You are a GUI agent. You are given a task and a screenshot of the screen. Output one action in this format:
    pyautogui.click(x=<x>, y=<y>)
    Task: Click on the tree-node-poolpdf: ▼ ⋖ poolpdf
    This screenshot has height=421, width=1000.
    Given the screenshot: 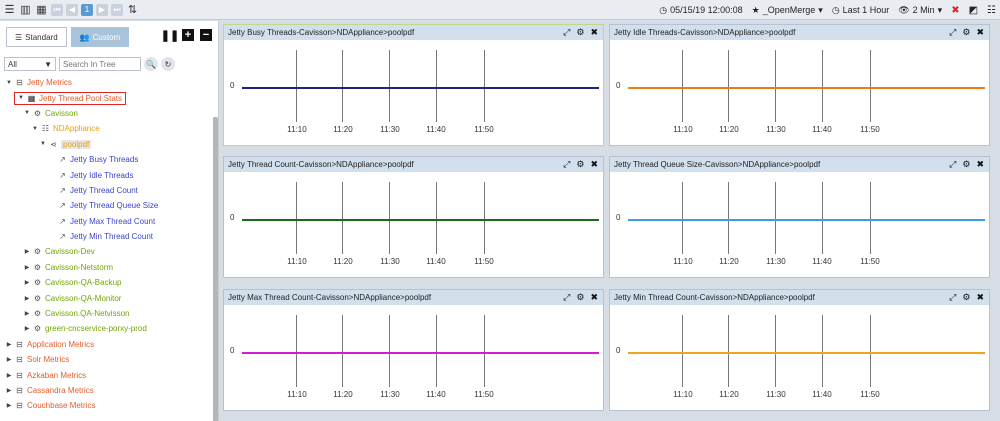 What is the action you would take?
    pyautogui.click(x=107, y=144)
    